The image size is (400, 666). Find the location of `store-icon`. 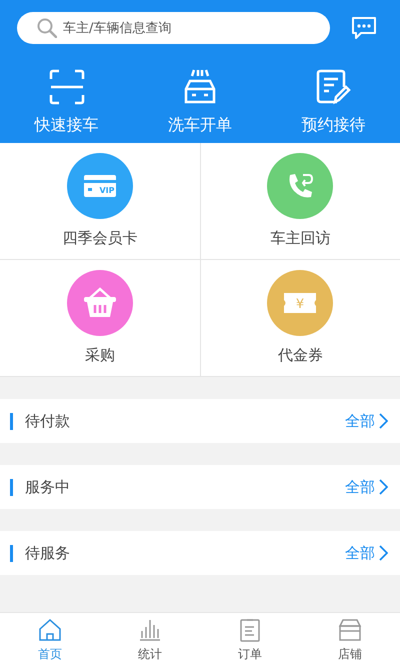

store-icon is located at coordinates (350, 629).